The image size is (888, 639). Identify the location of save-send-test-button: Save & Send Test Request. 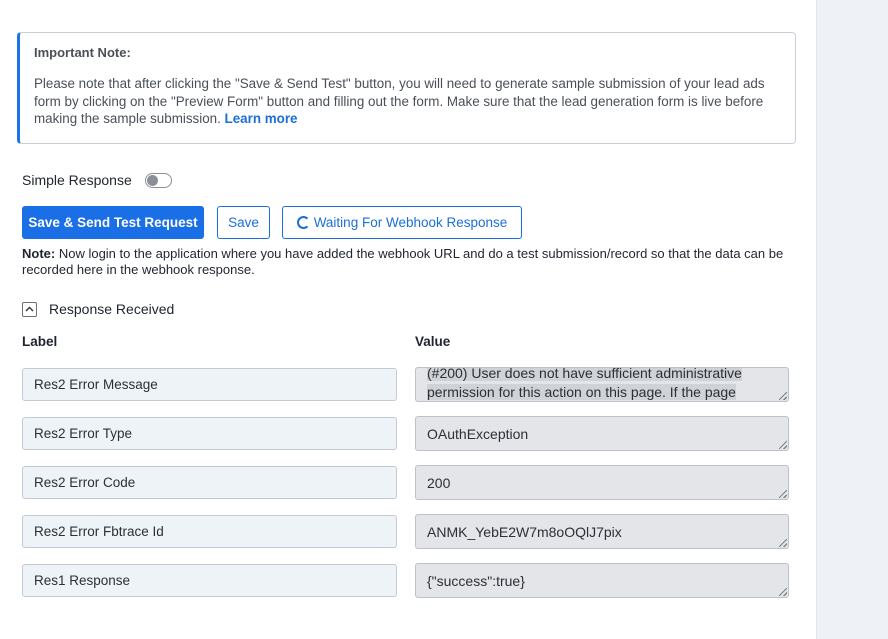
(113, 222).